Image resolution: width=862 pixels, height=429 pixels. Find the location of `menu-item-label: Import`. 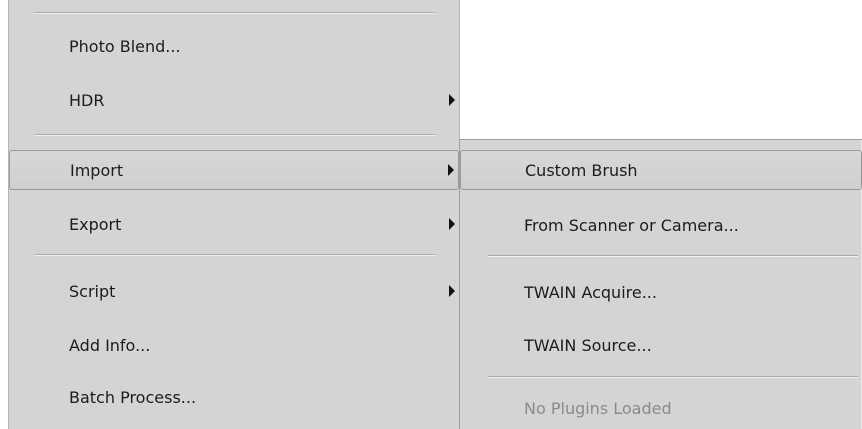

menu-item-label: Import is located at coordinates (97, 170).